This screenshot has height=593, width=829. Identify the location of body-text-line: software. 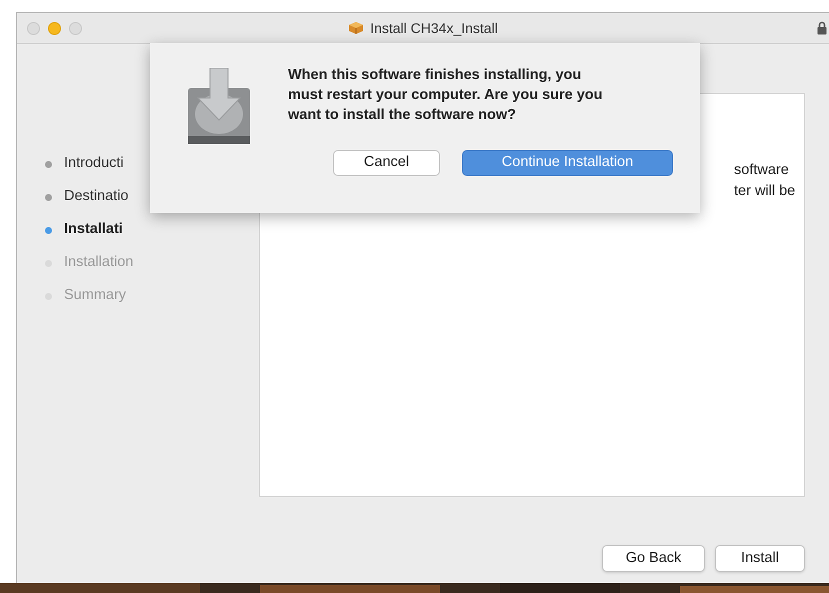
(762, 170).